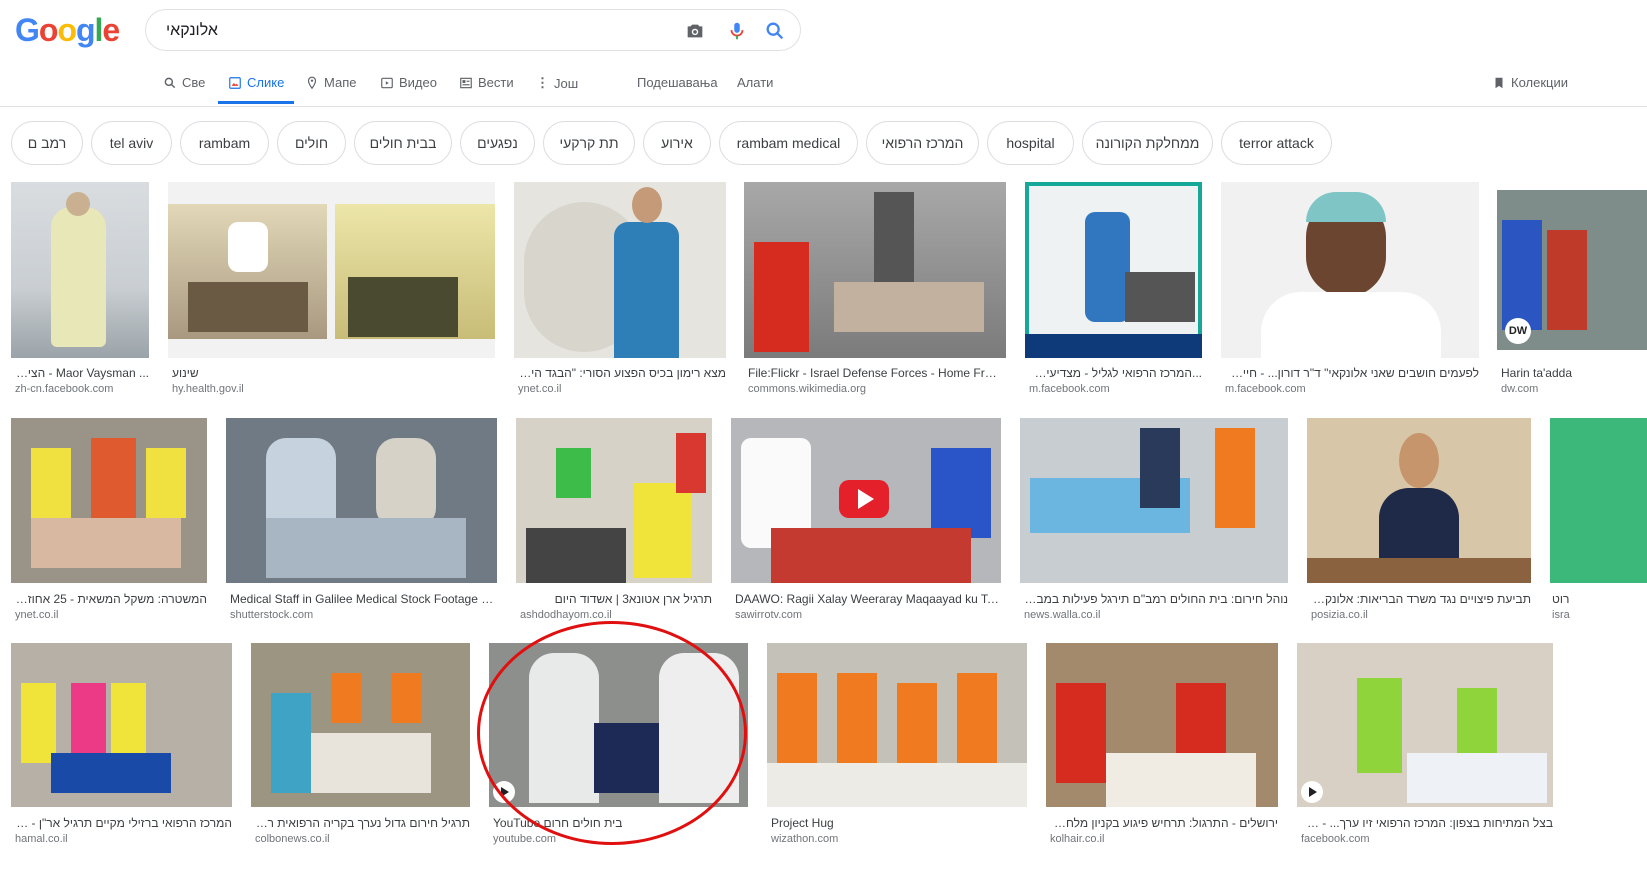 The height and width of the screenshot is (888, 1647). I want to click on result-source: facebook.com, so click(1335, 839).